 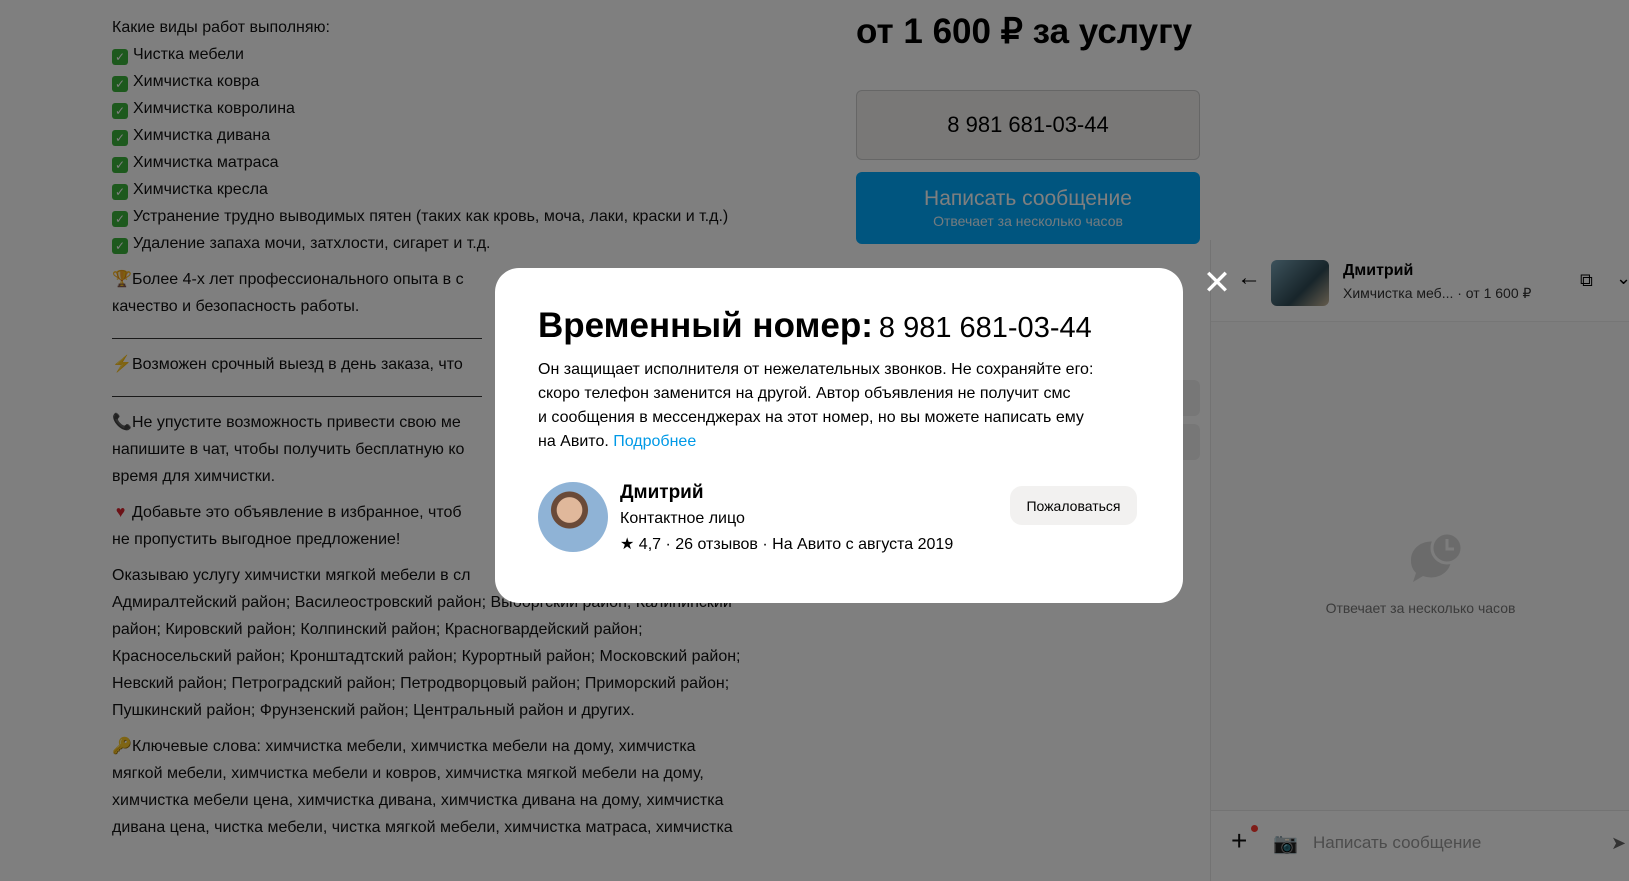 What do you see at coordinates (662, 493) in the screenshot?
I see `seller-name: Дмитрий` at bounding box center [662, 493].